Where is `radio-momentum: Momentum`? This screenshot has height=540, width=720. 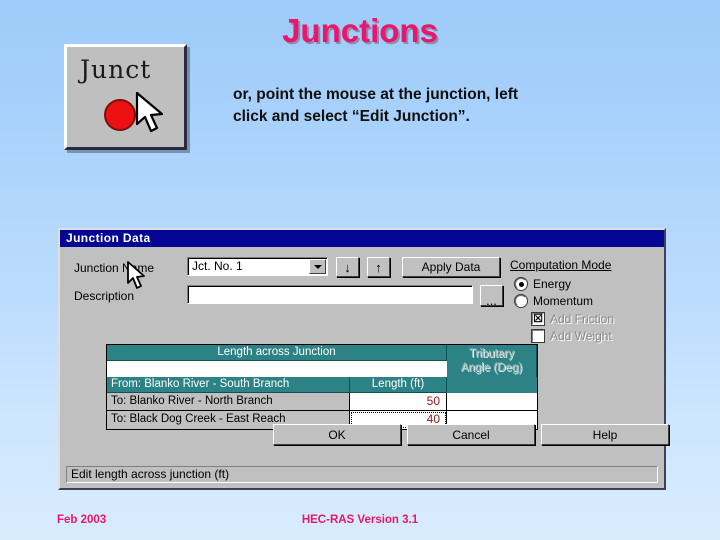 radio-momentum: Momentum is located at coordinates (554, 301).